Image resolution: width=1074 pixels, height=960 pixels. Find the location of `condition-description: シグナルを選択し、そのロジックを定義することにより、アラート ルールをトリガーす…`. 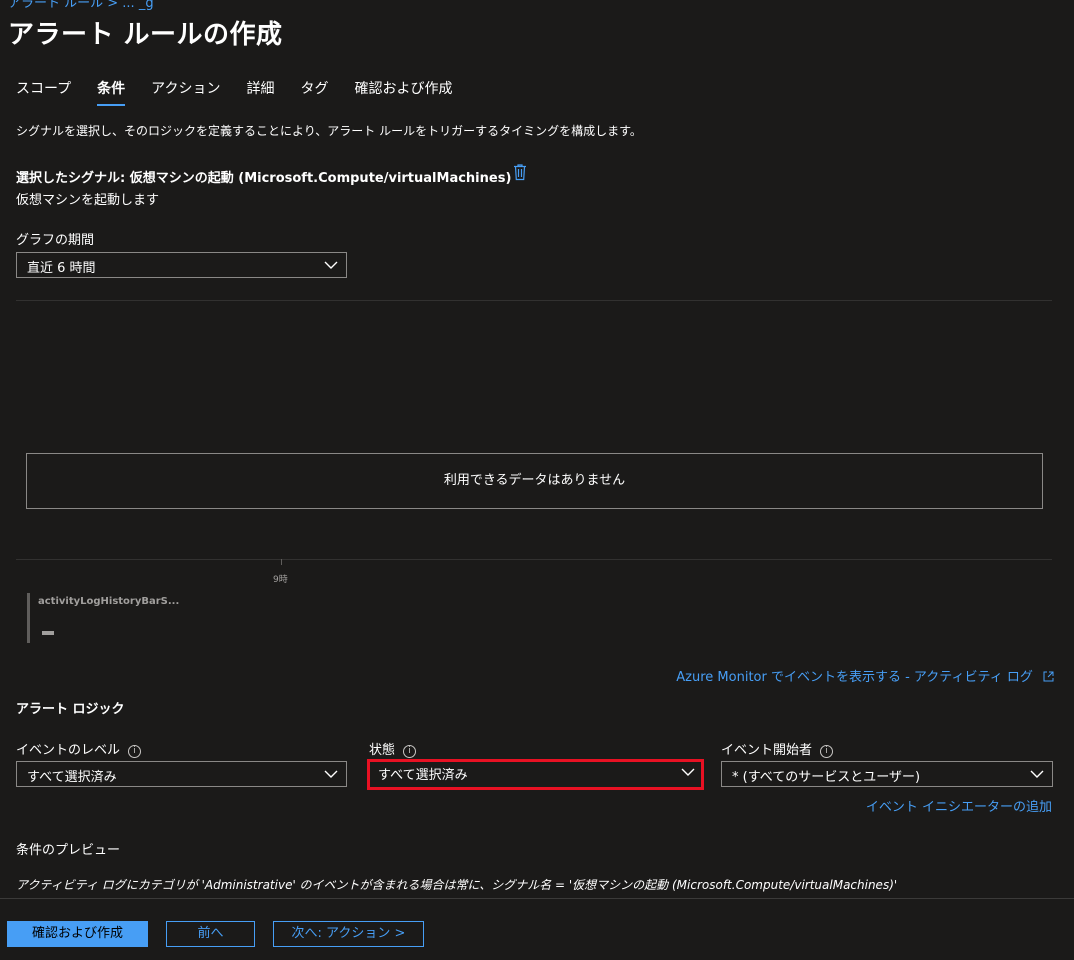

condition-description: シグナルを選択し、そのロジックを定義することにより、アラート ルールをトリガーす… is located at coordinates (329, 131).